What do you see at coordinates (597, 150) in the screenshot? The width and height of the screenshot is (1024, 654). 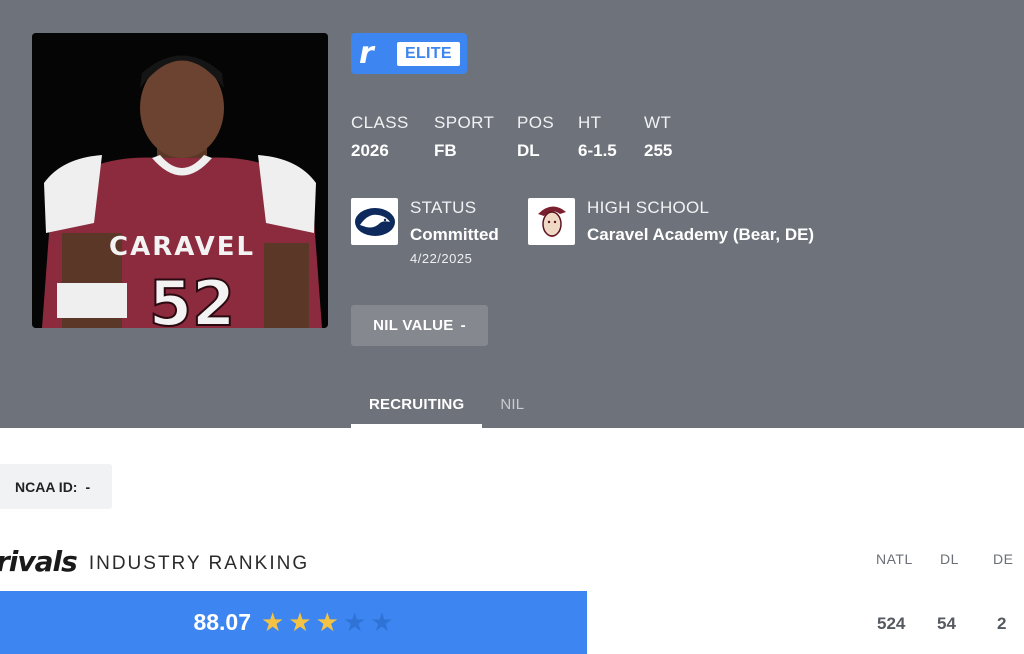 I see `attr-value: 6-1.5` at bounding box center [597, 150].